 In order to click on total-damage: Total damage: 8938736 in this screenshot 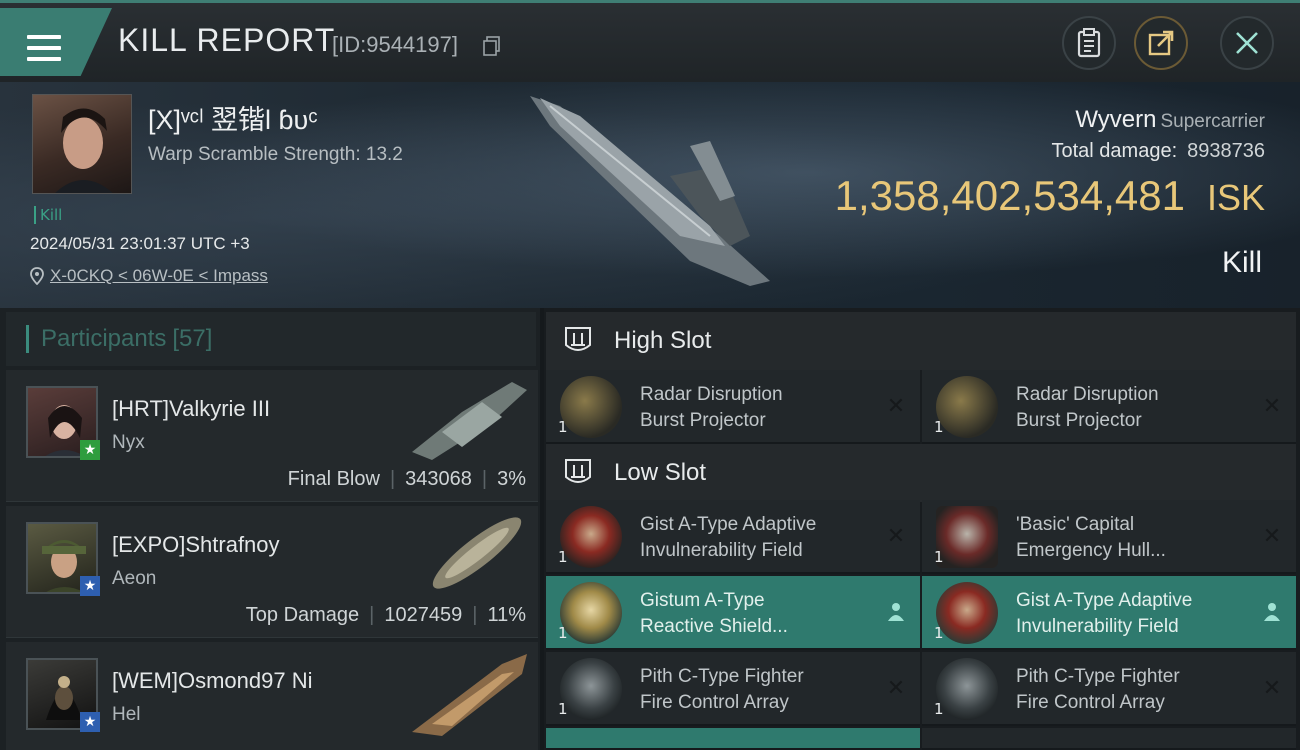, I will do `click(1158, 151)`.